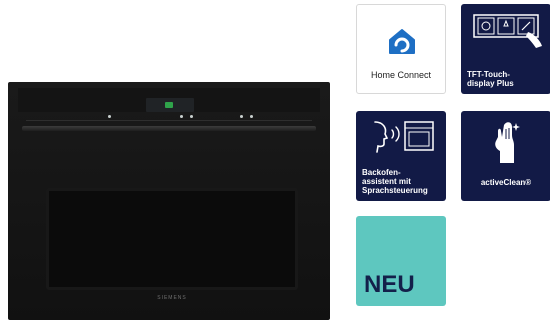 This screenshot has height=320, width=550. What do you see at coordinates (169, 128) in the screenshot?
I see `door-handle` at bounding box center [169, 128].